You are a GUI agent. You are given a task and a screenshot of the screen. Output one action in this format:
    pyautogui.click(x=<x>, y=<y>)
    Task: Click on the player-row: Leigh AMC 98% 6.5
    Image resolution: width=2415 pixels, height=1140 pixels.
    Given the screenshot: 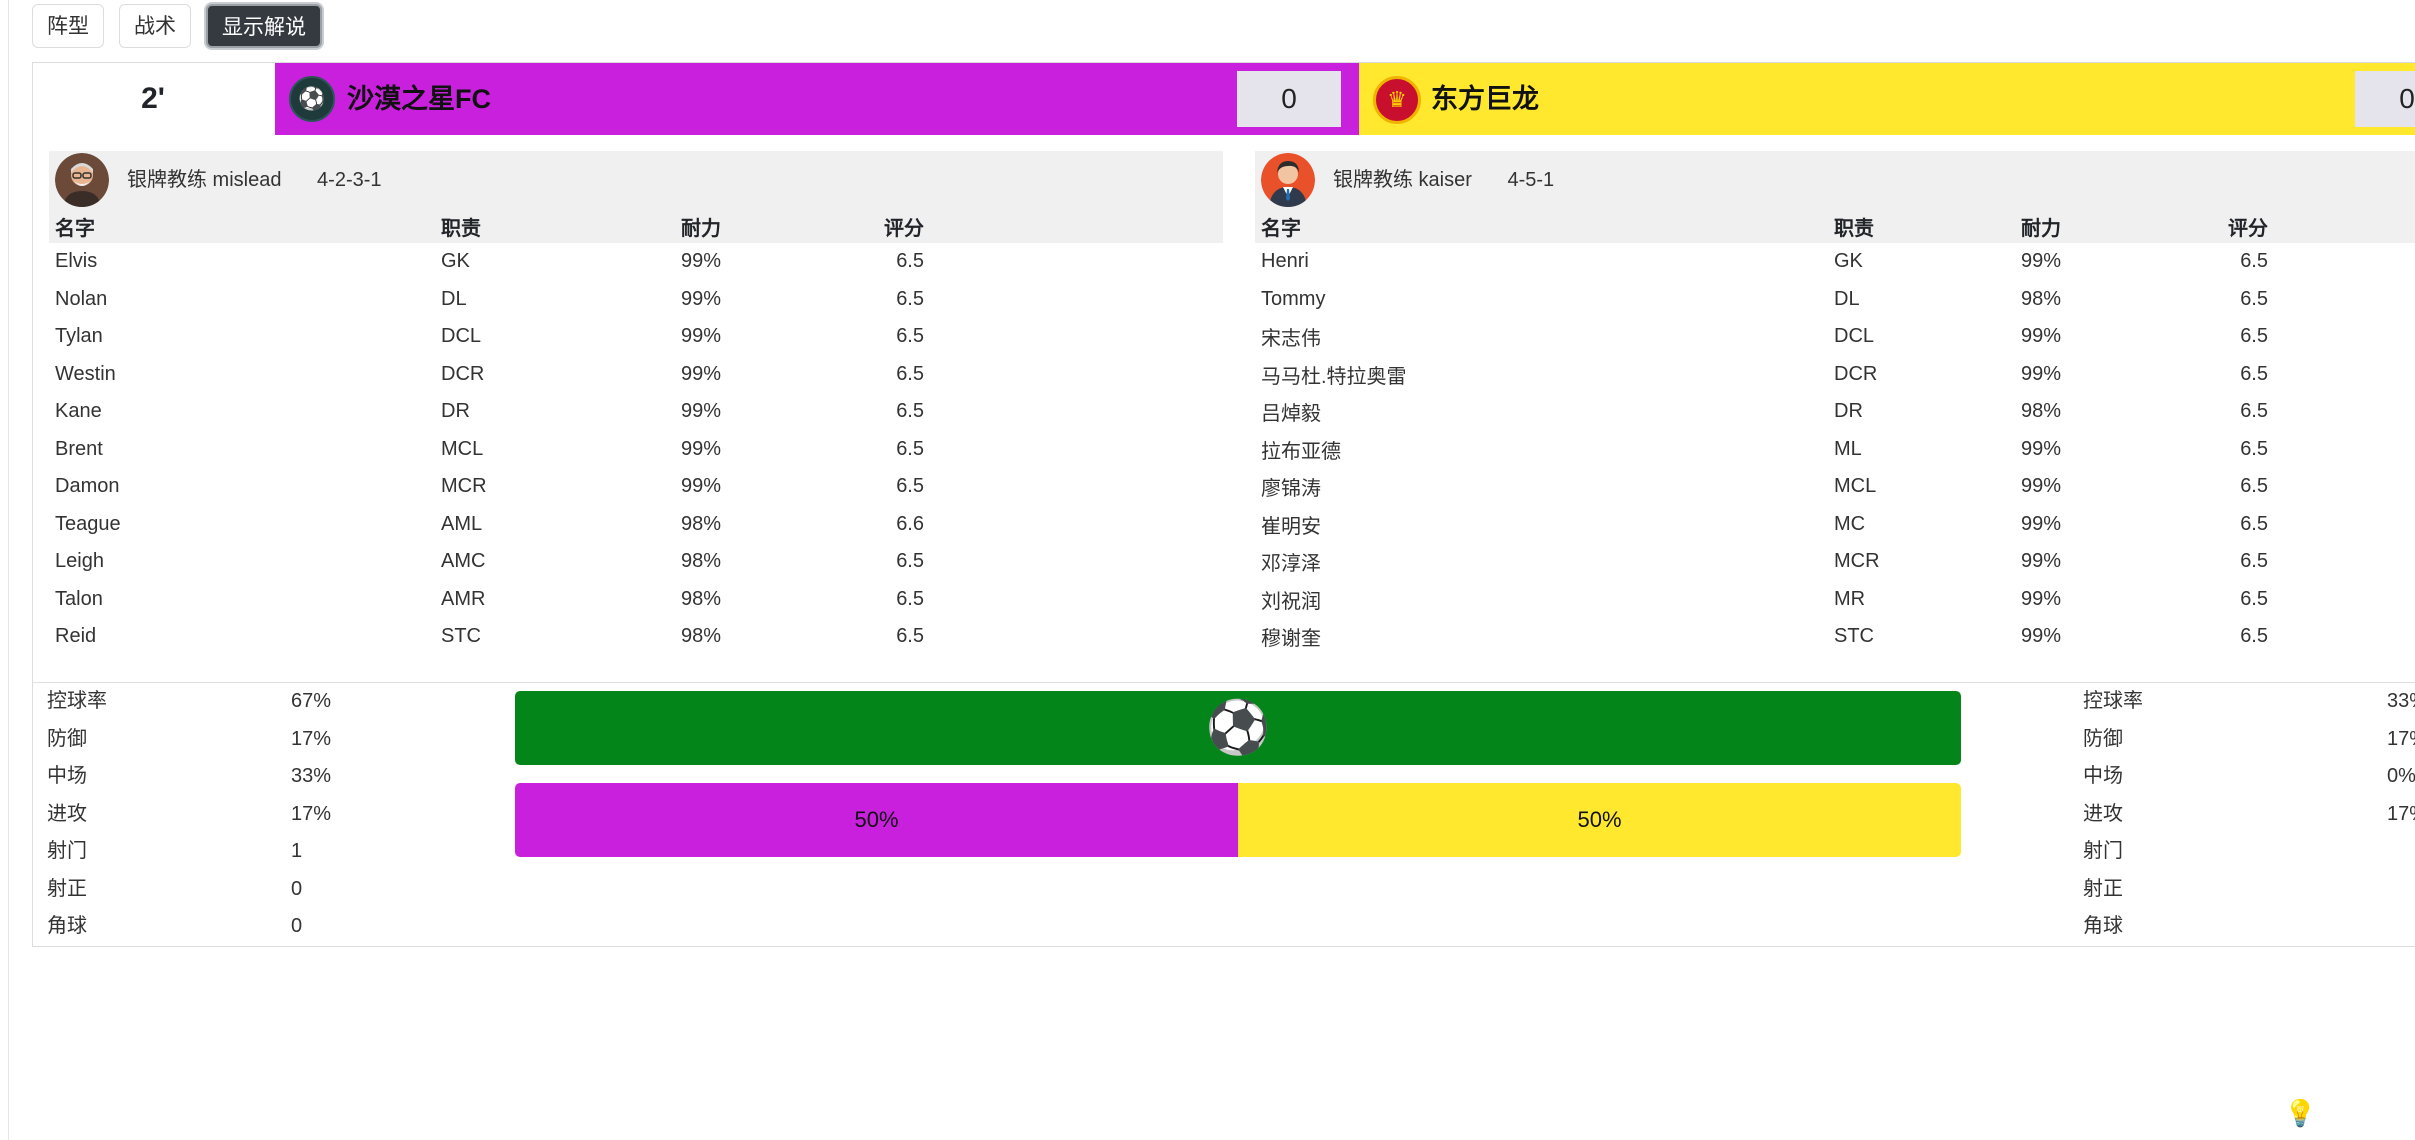 What is the action you would take?
    pyautogui.click(x=636, y=562)
    